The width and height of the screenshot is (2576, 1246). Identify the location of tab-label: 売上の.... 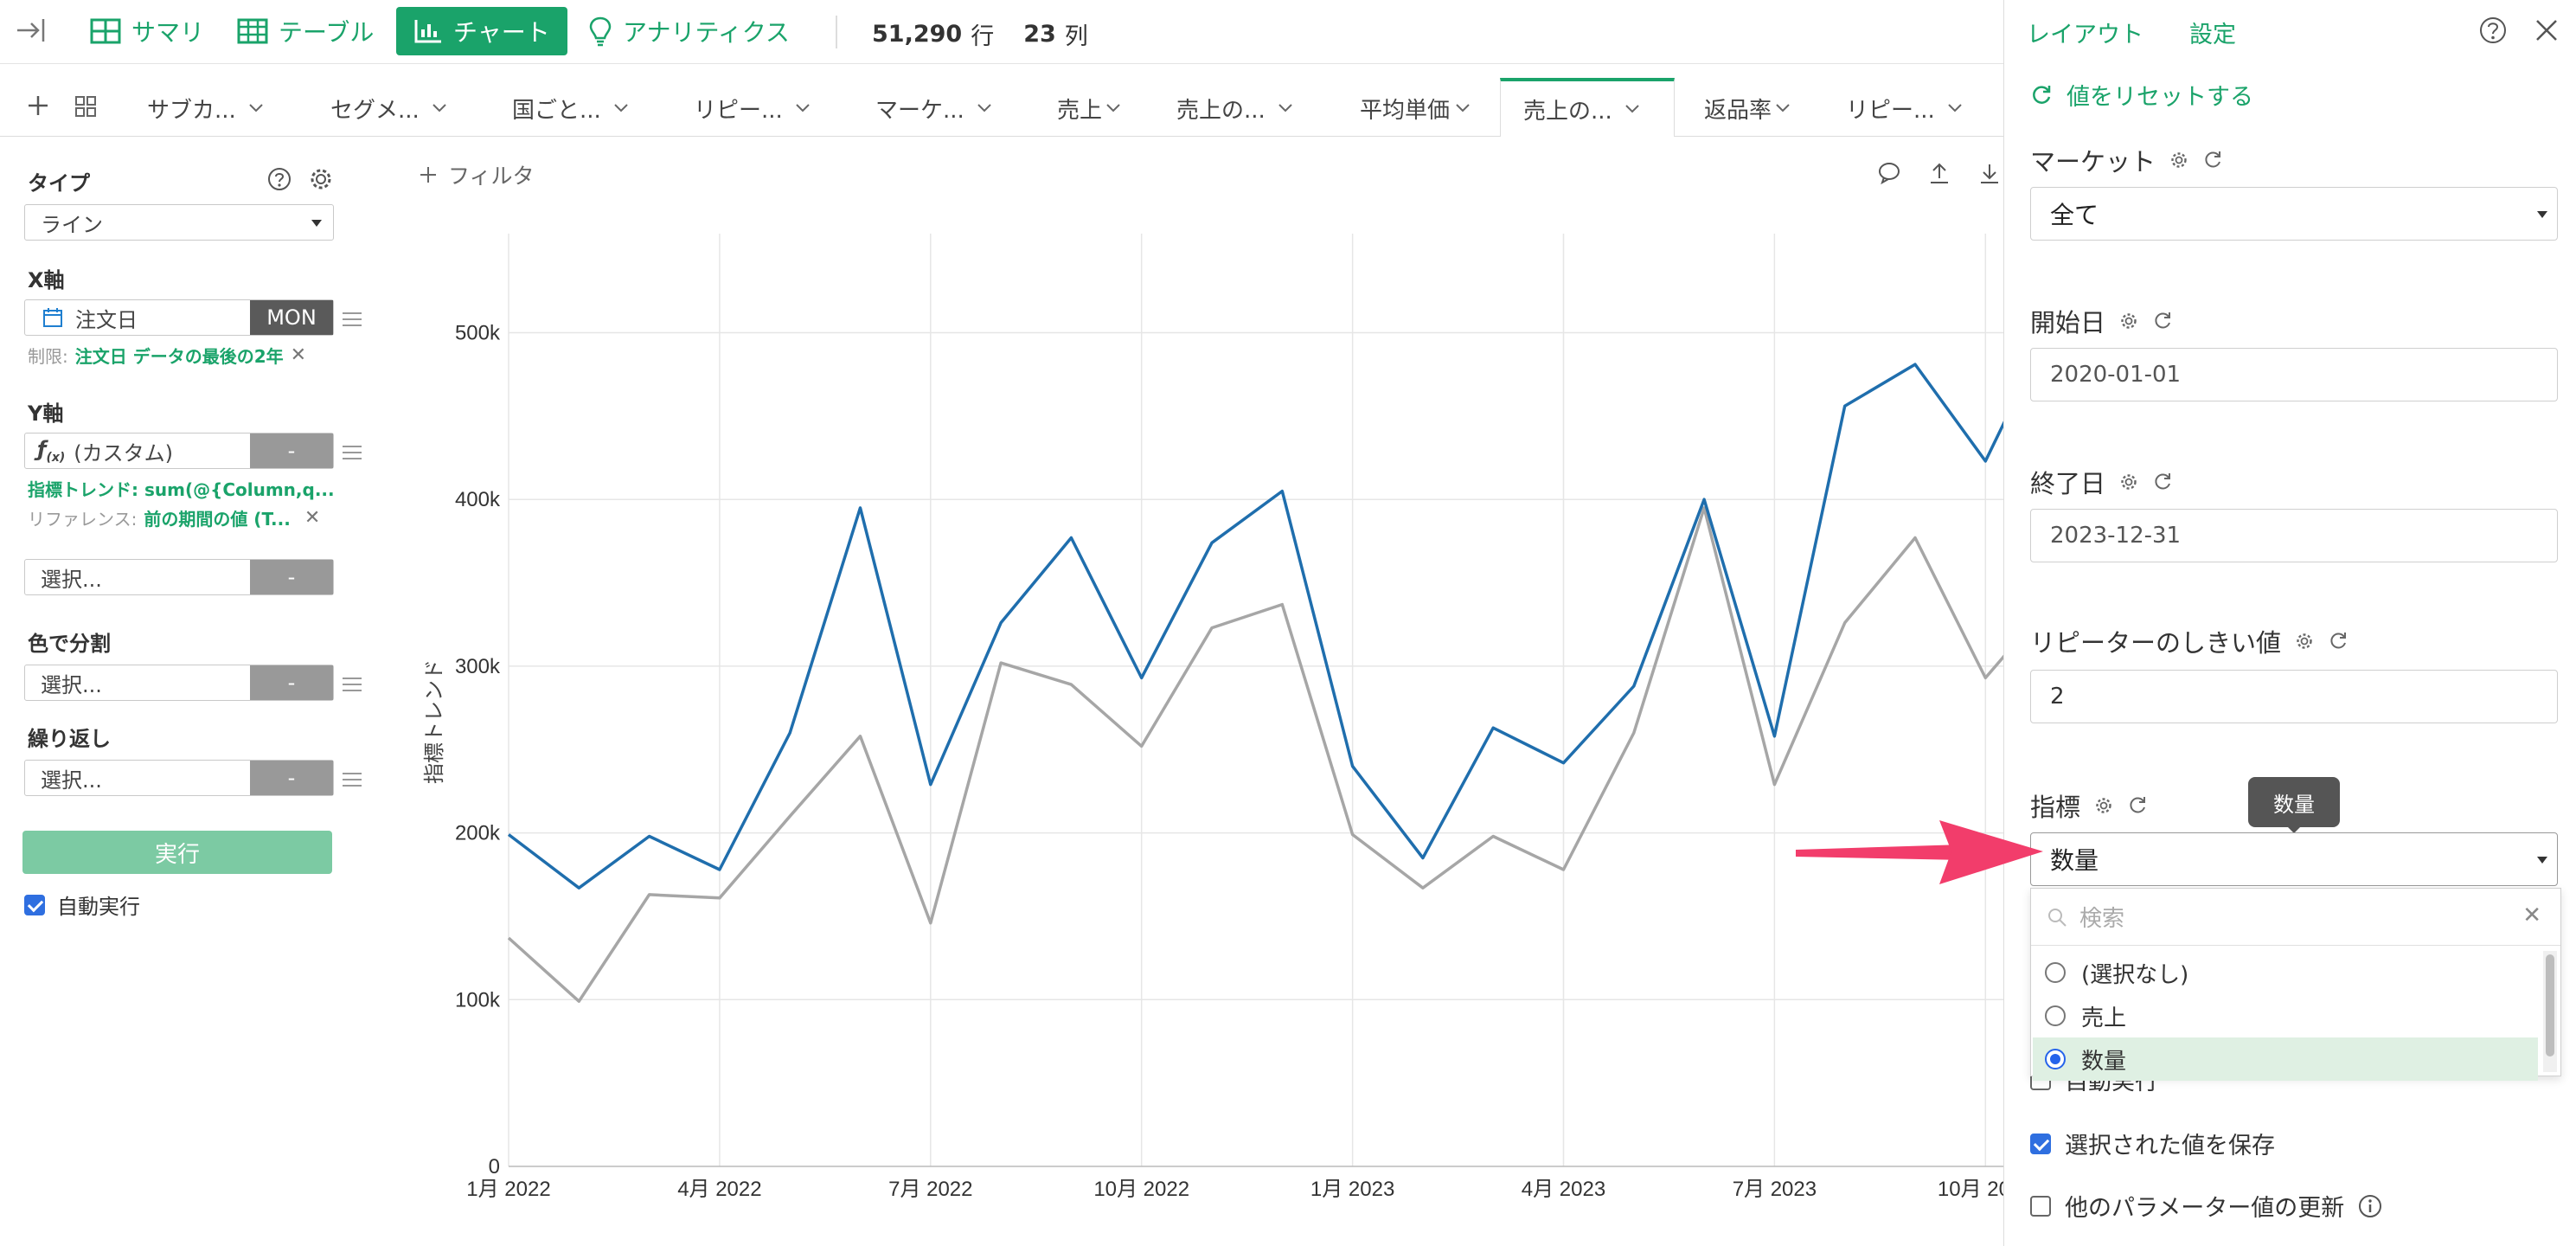
(1221, 111).